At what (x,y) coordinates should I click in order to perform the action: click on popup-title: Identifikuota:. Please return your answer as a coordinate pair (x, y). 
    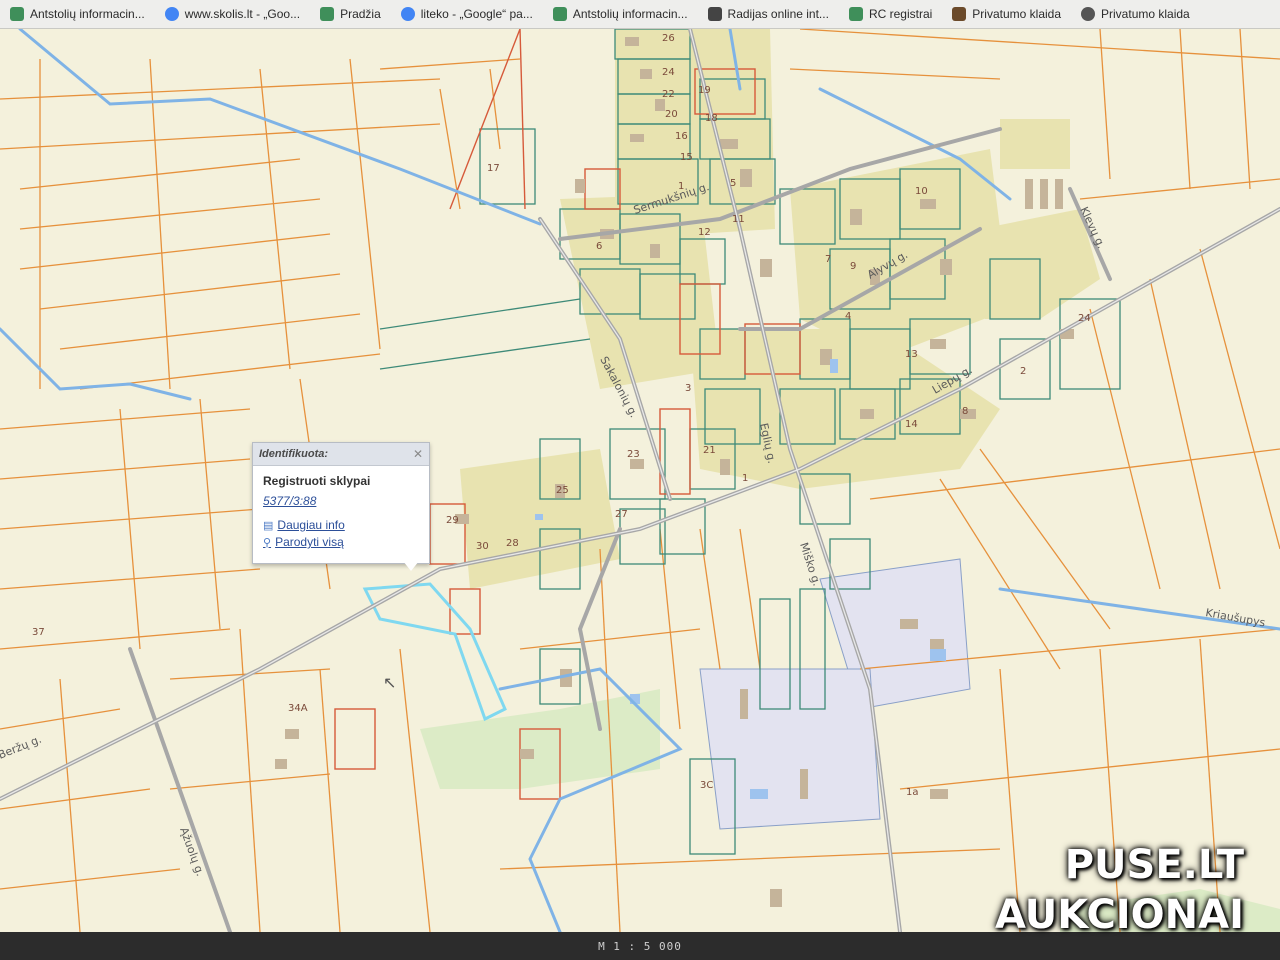
    Looking at the image, I should click on (294, 454).